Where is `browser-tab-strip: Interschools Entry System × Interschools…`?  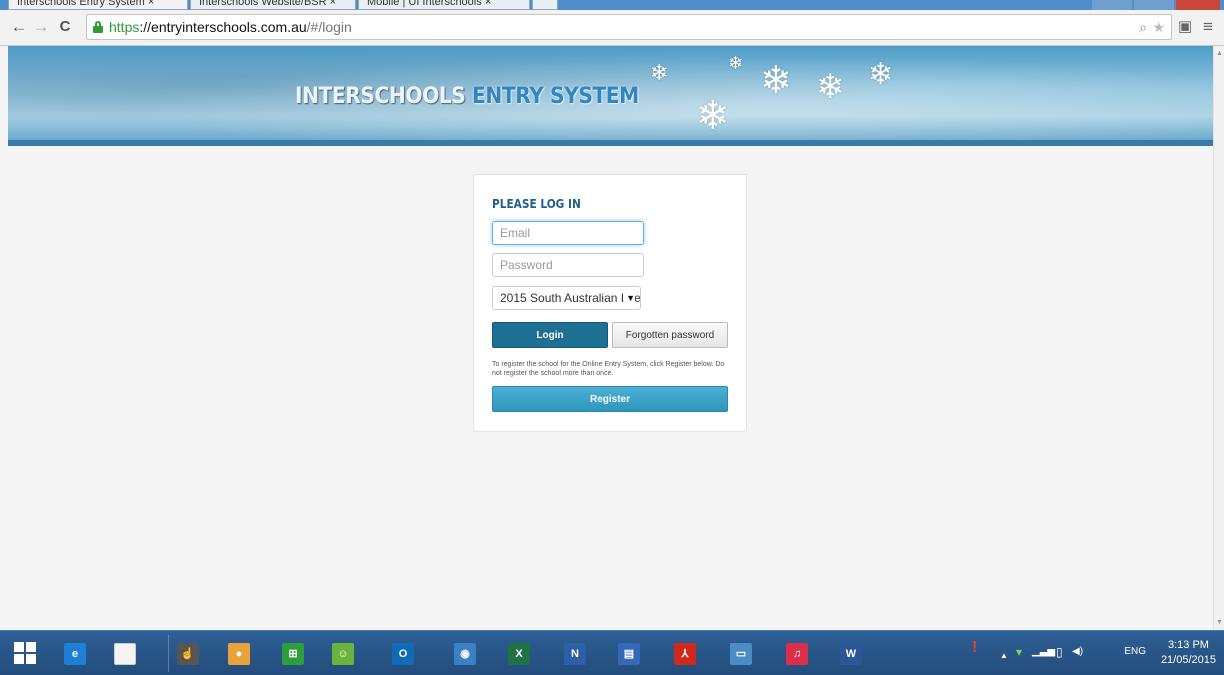 browser-tab-strip: Interschools Entry System × Interschools… is located at coordinates (612, 5).